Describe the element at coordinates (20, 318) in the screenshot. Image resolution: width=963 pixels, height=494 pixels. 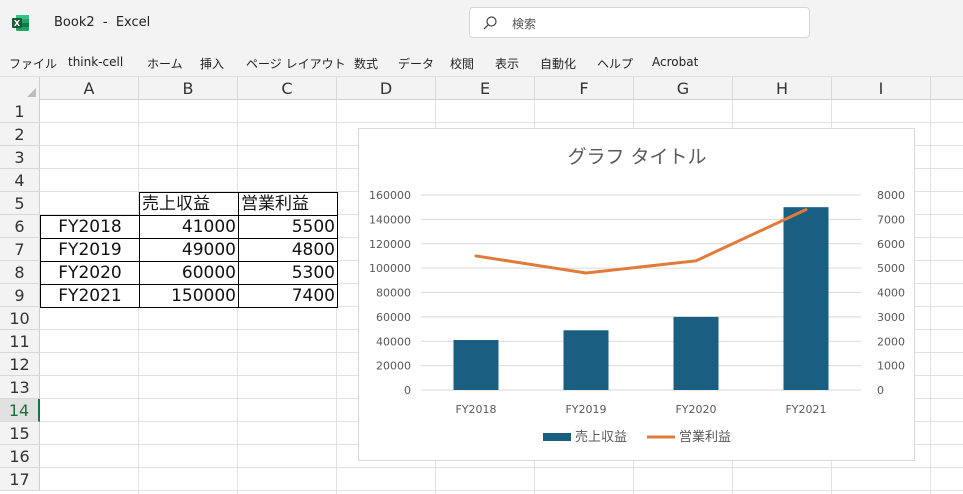
I see `row-header-10: 10` at that location.